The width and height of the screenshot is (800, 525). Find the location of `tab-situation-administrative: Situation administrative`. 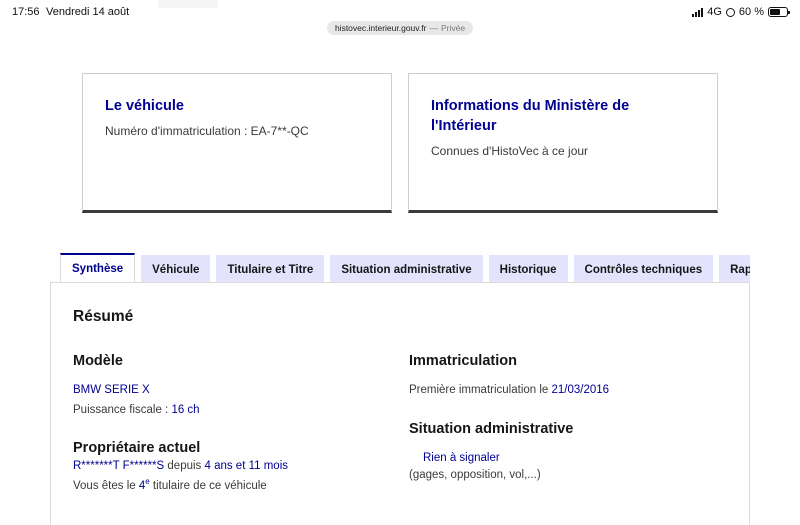

tab-situation-administrative: Situation administrative is located at coordinates (406, 269).